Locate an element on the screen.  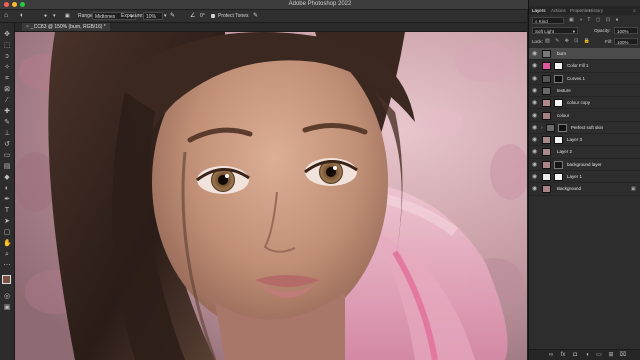
layer-row-perfect-soft-skin: ◉ › Perfect soft skin is located at coordinates (584, 128).